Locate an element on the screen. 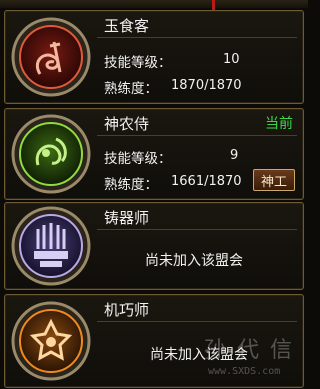 This screenshot has width=320, height=389. skill-level-value: 9 is located at coordinates (234, 155).